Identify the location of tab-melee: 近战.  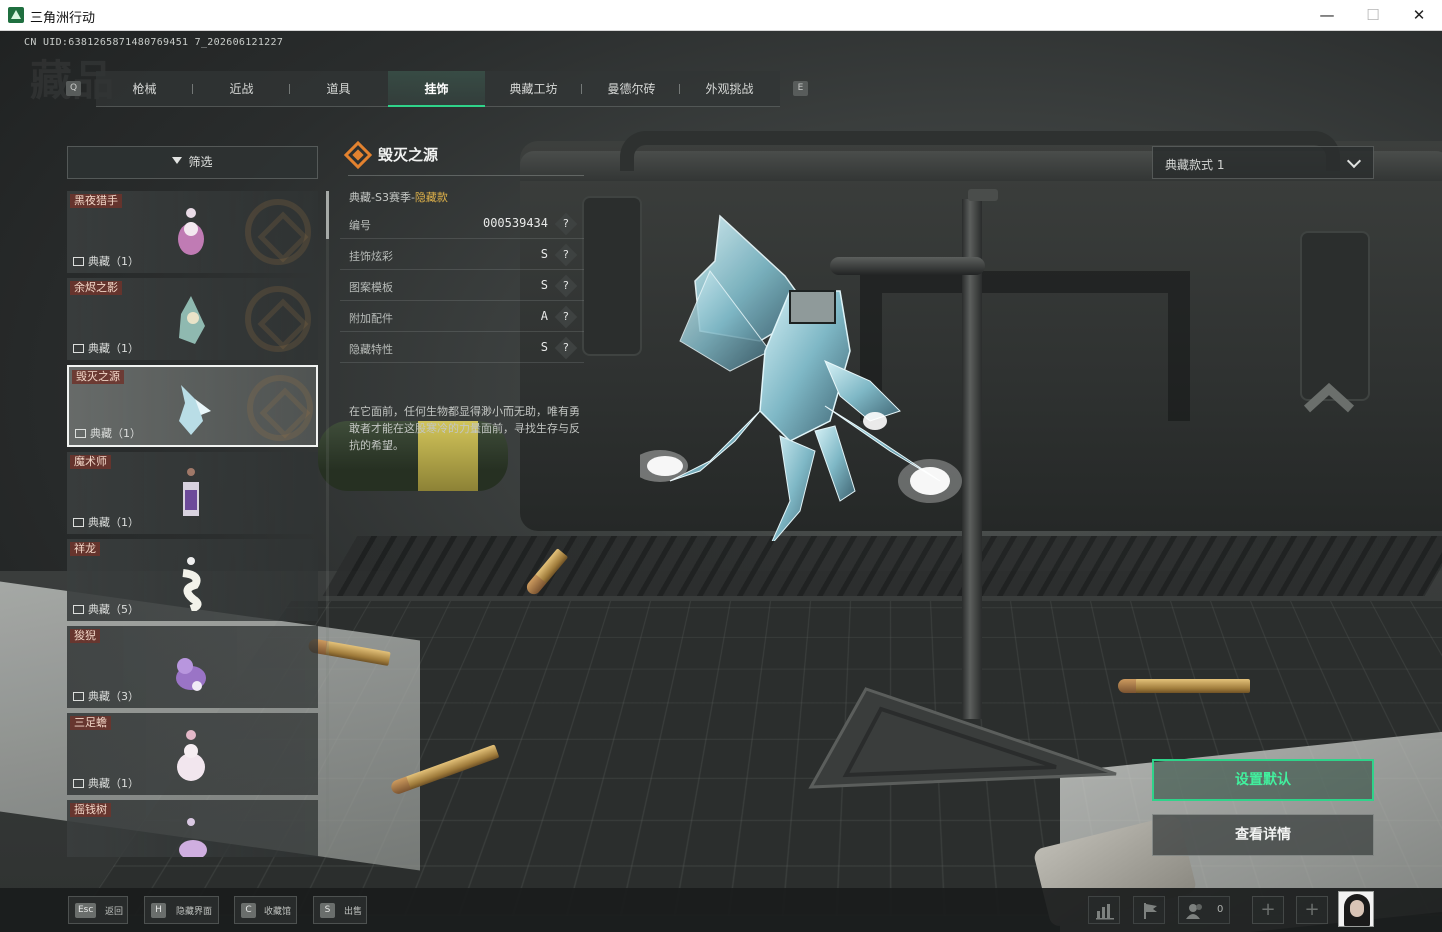
(241, 89).